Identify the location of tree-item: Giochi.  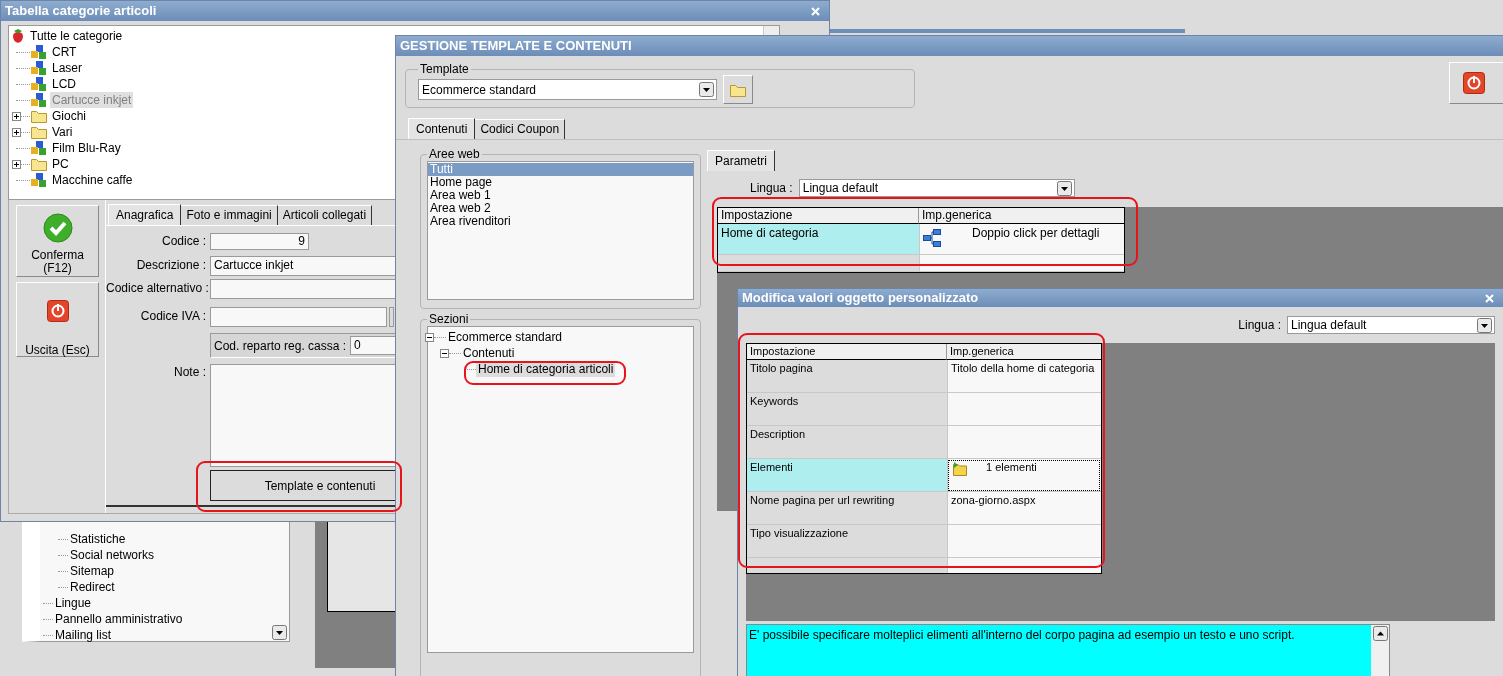
(69, 116).